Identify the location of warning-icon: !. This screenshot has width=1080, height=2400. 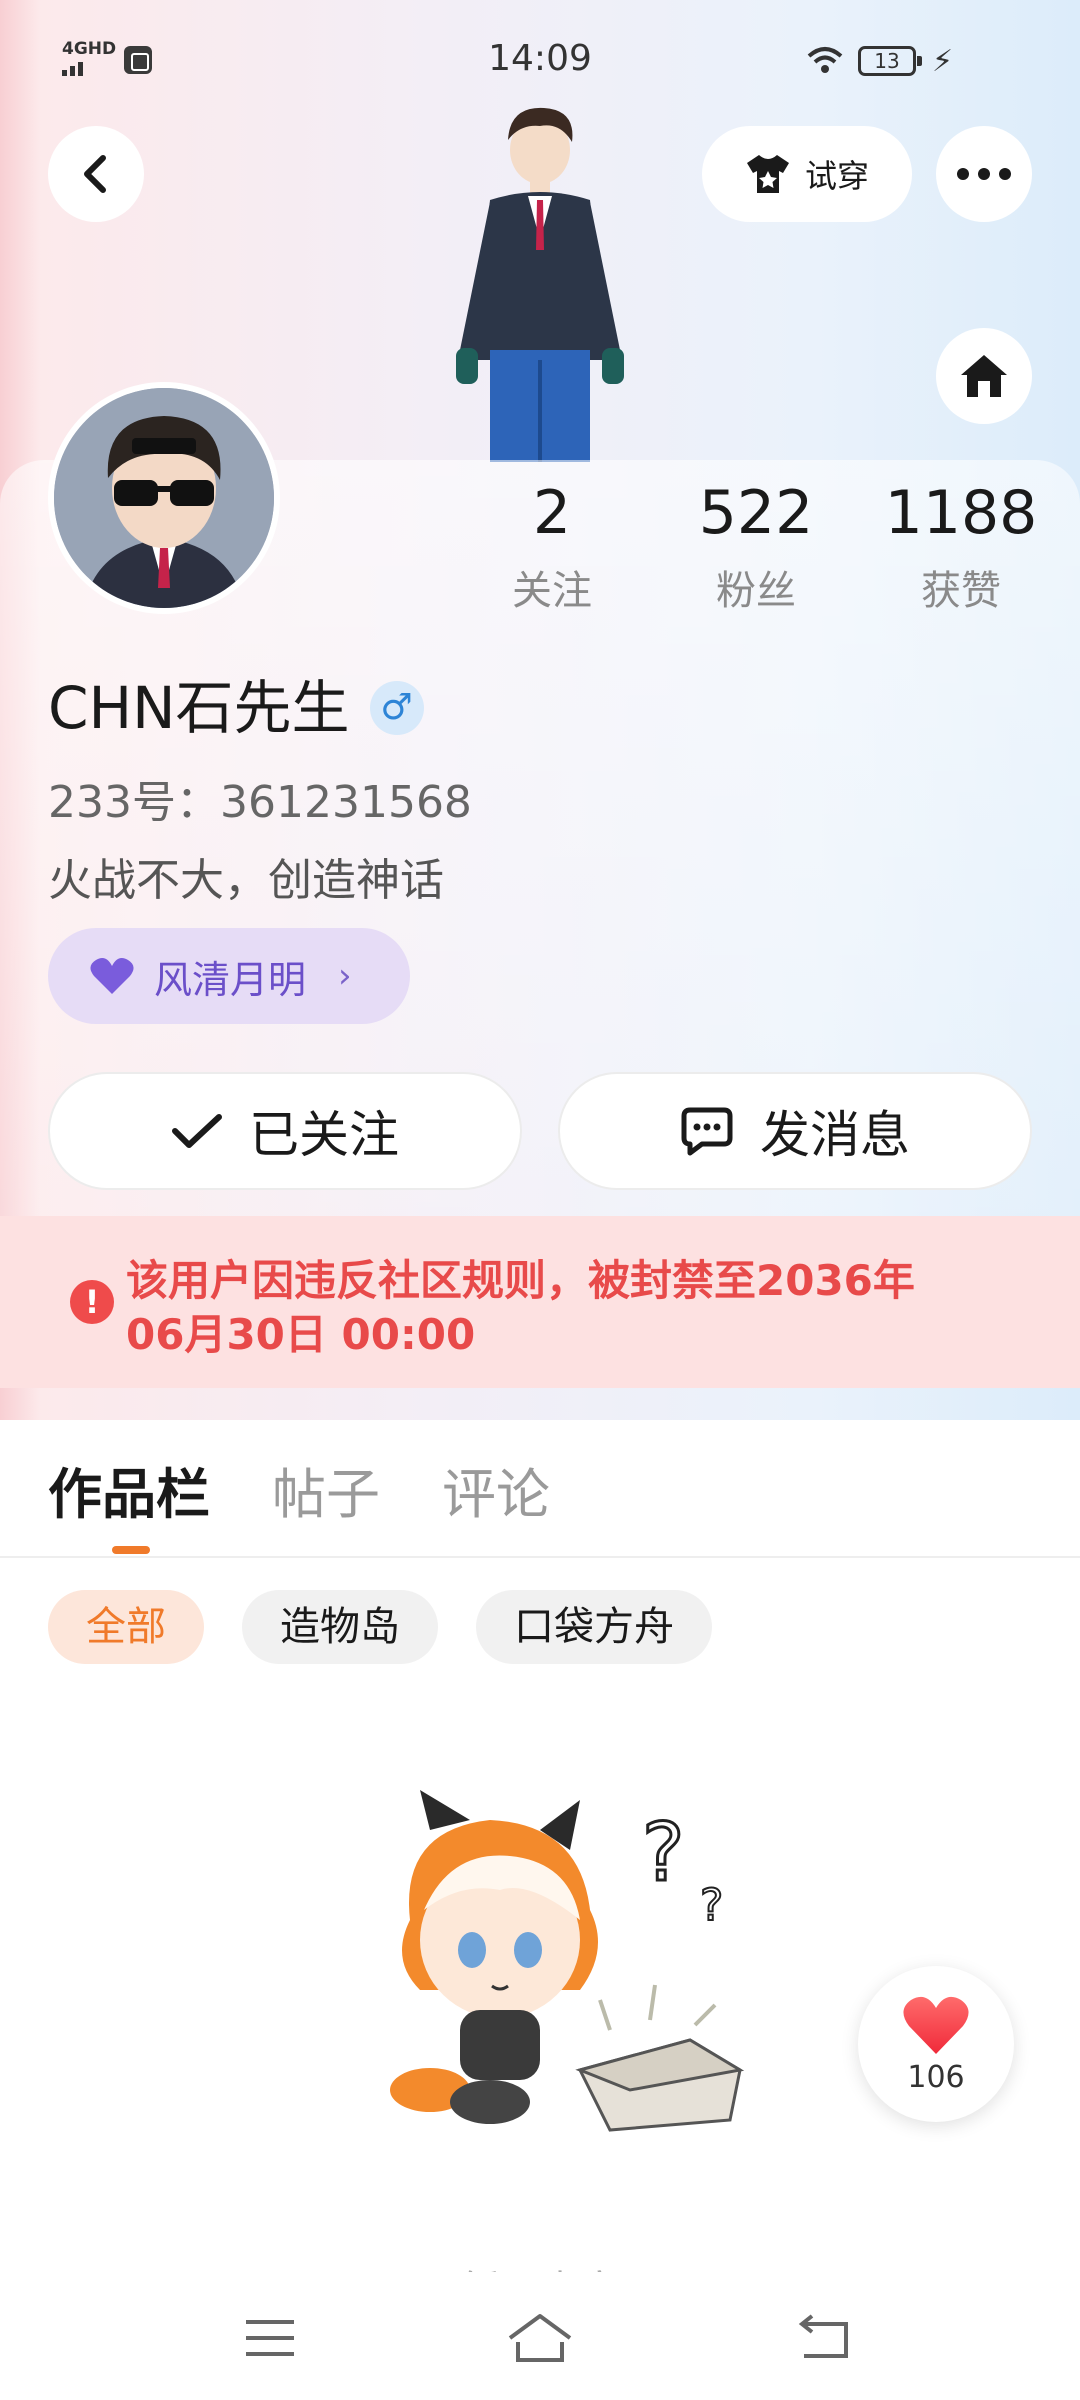
(92, 1302).